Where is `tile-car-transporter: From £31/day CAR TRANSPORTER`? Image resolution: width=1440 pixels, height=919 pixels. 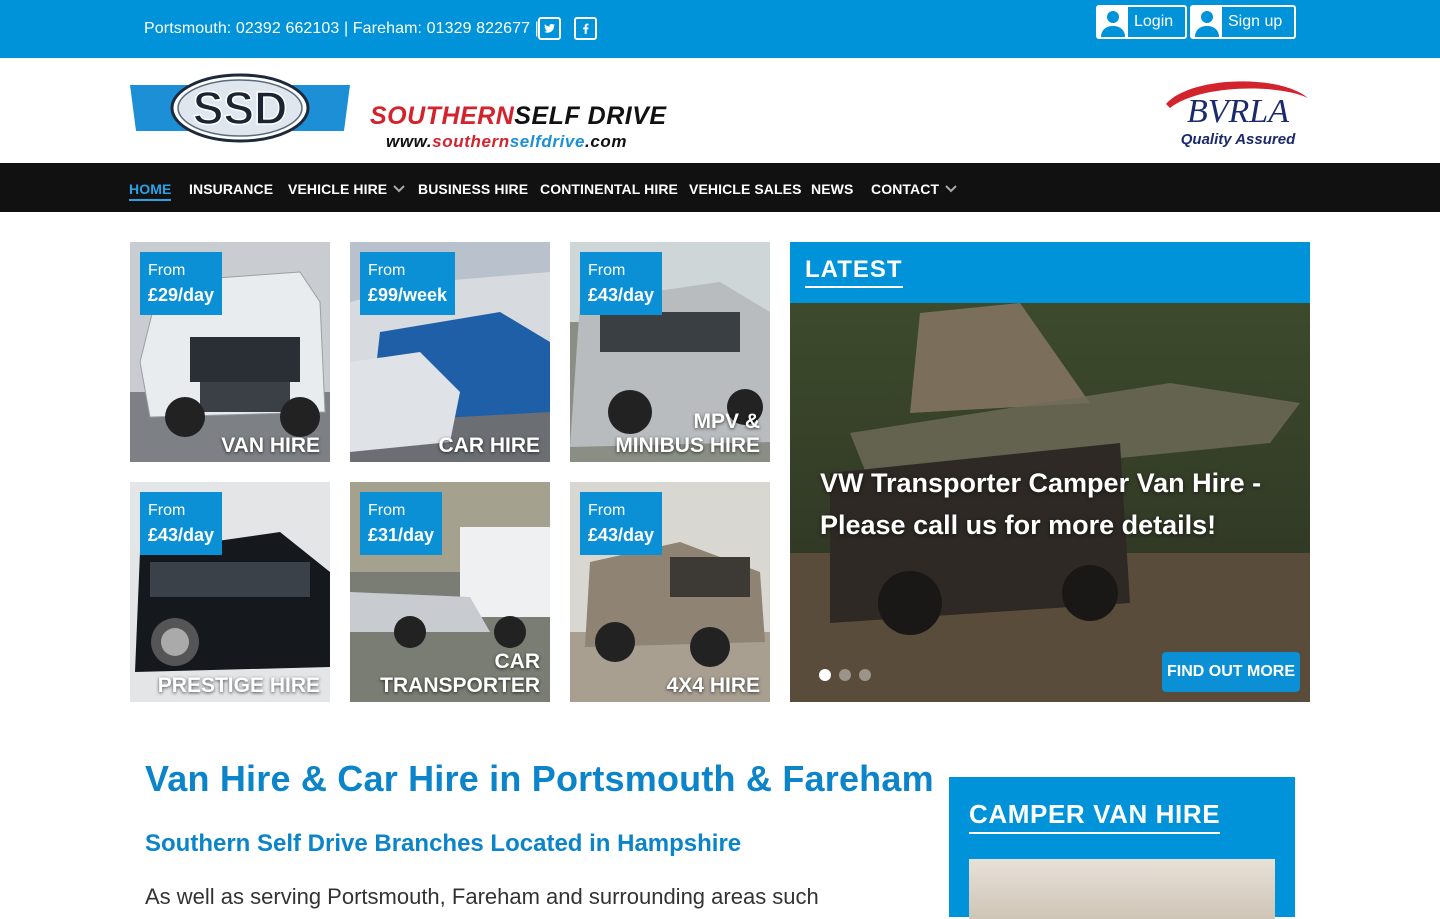 tile-car-transporter: From £31/day CAR TRANSPORTER is located at coordinates (450, 592).